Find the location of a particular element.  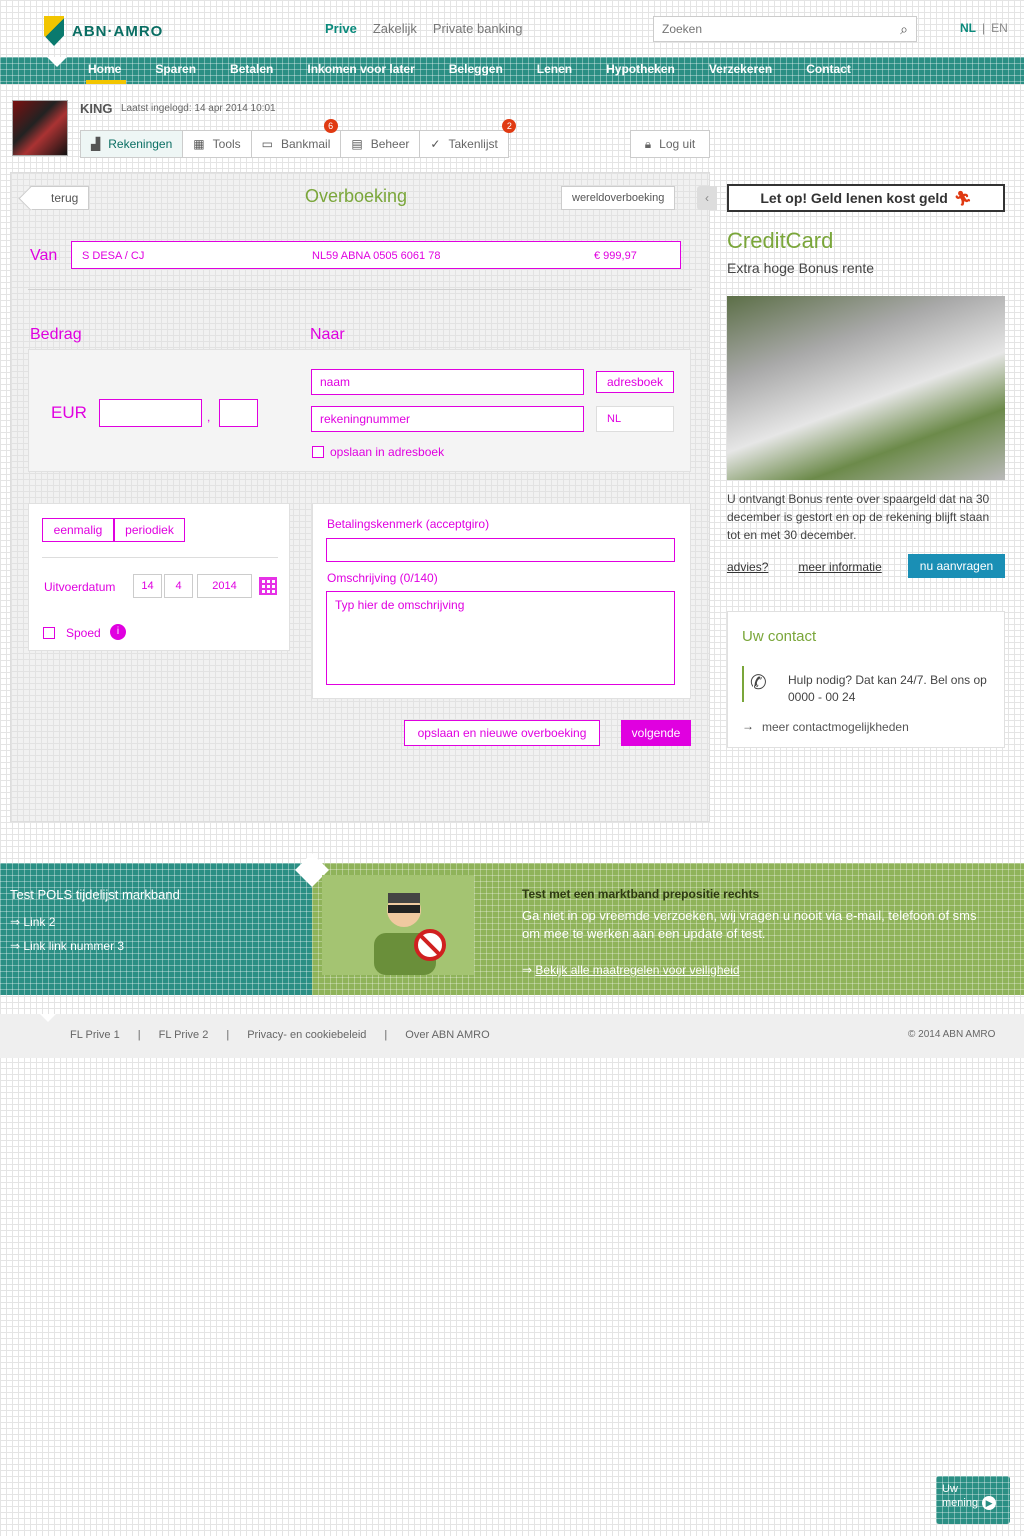

search-box: ⌕ is located at coordinates (785, 29).